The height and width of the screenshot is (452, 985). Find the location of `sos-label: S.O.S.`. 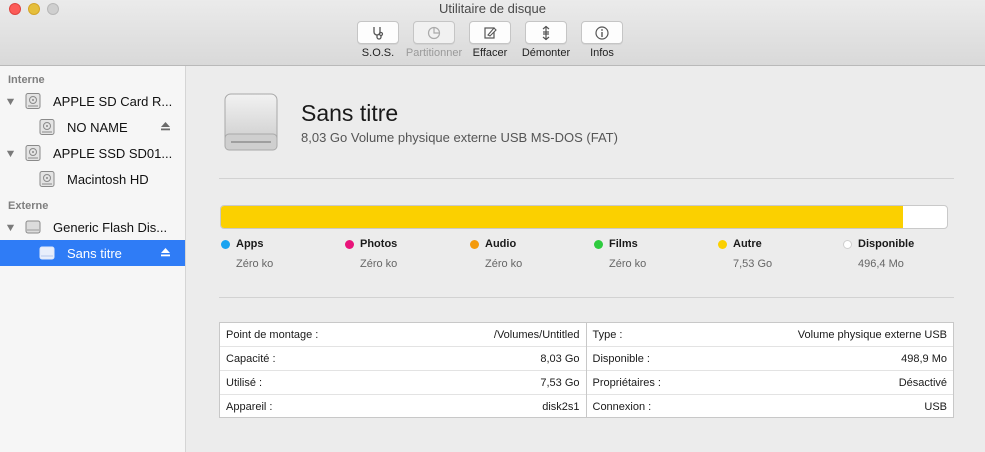

sos-label: S.O.S. is located at coordinates (378, 53).